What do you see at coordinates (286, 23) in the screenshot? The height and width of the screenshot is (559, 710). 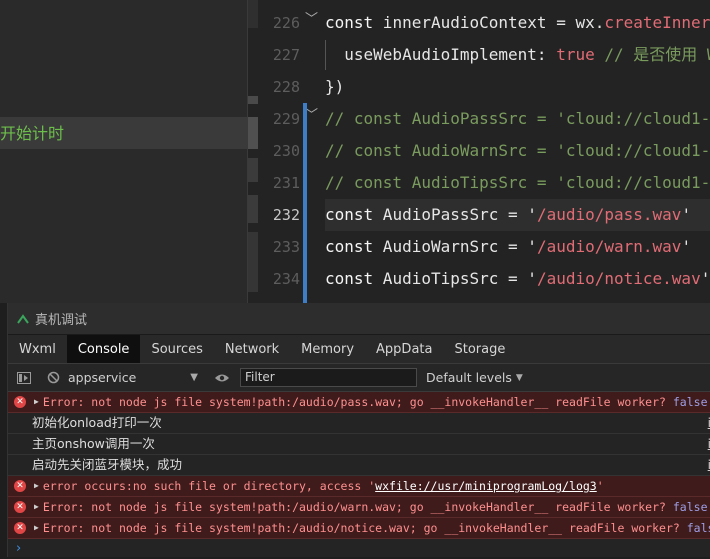 I see `line-number: 226` at bounding box center [286, 23].